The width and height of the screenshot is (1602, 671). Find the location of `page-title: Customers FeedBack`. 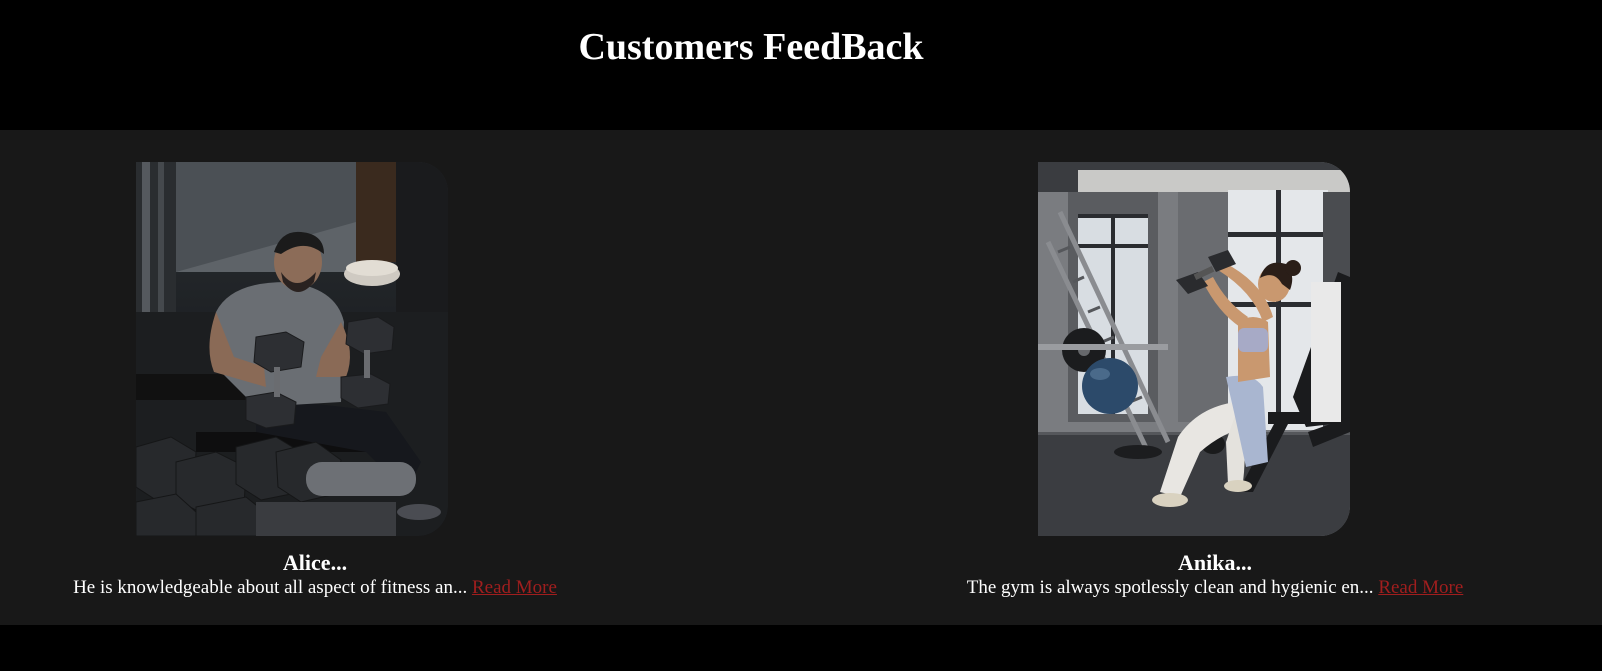

page-title: Customers FeedBack is located at coordinates (751, 47).